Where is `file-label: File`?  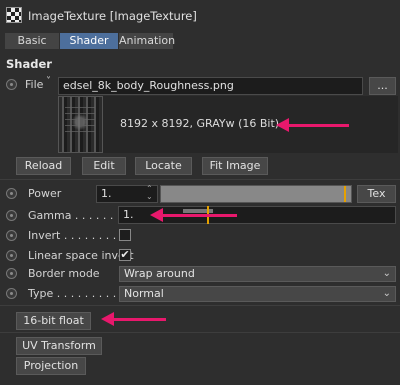
file-label: File is located at coordinates (34, 84).